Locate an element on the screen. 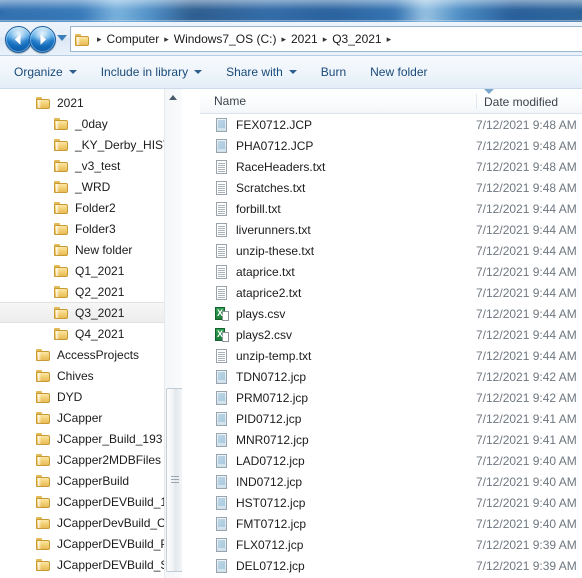  file-row: Scratches.txt 7/12/2021 9:48 AM is located at coordinates (391, 187).